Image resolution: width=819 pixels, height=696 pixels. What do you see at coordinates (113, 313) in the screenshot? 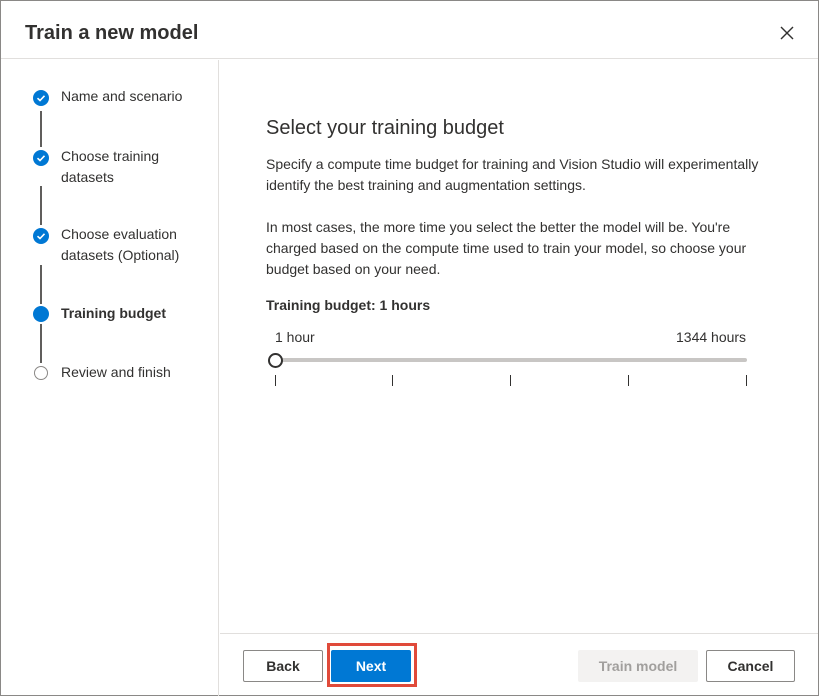
I see `step-label: Training budget` at bounding box center [113, 313].